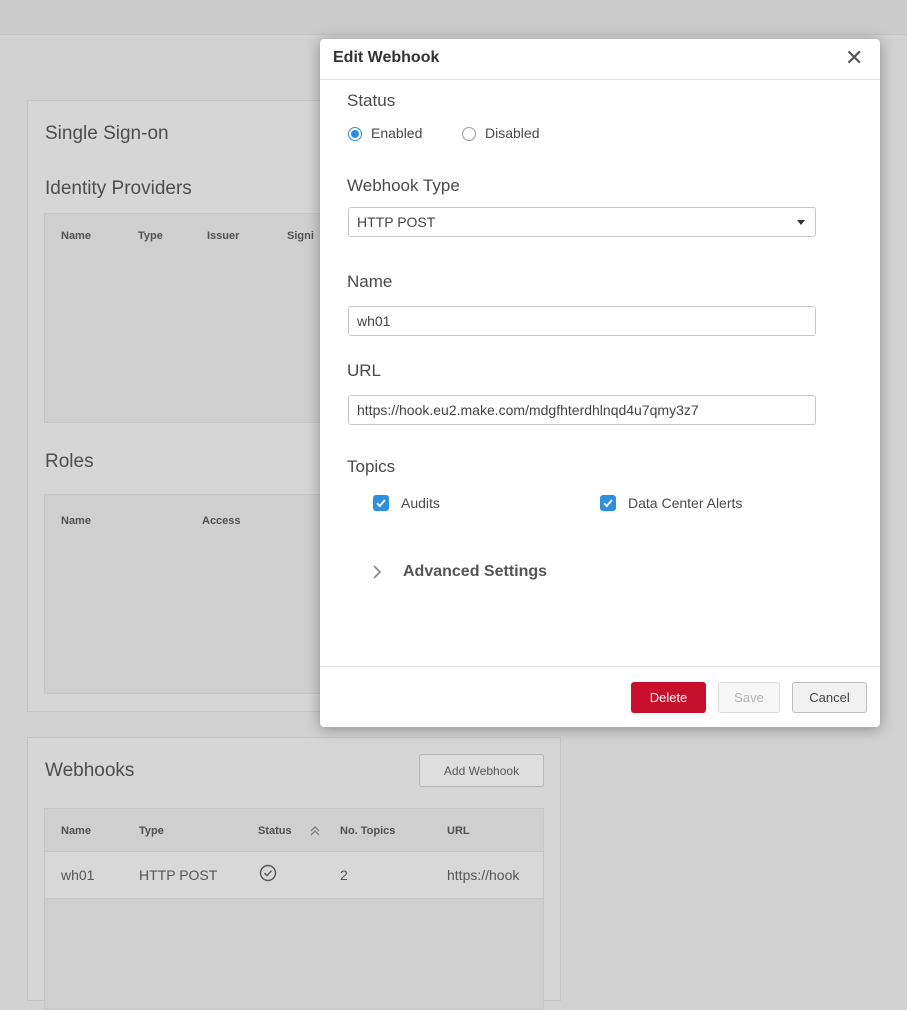  Describe the element at coordinates (458, 831) in the screenshot. I see `wh-col-url: URL` at that location.